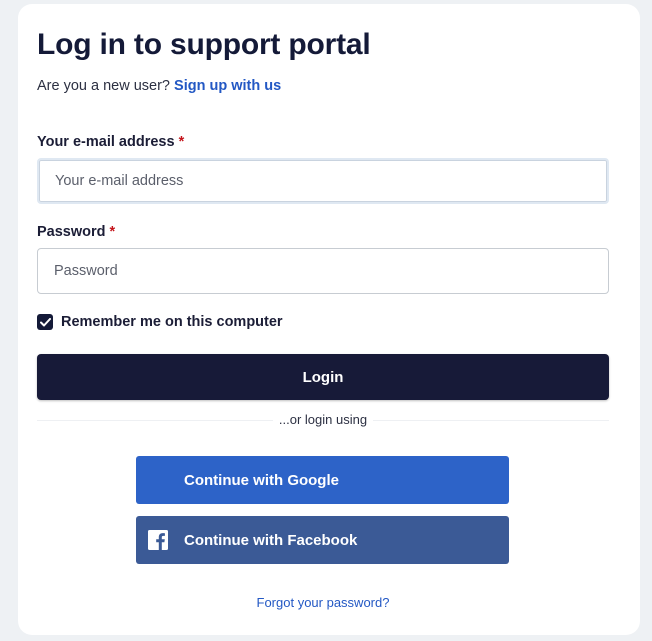  Describe the element at coordinates (172, 322) in the screenshot. I see `remember-me-label: Remember me on this computer` at that location.